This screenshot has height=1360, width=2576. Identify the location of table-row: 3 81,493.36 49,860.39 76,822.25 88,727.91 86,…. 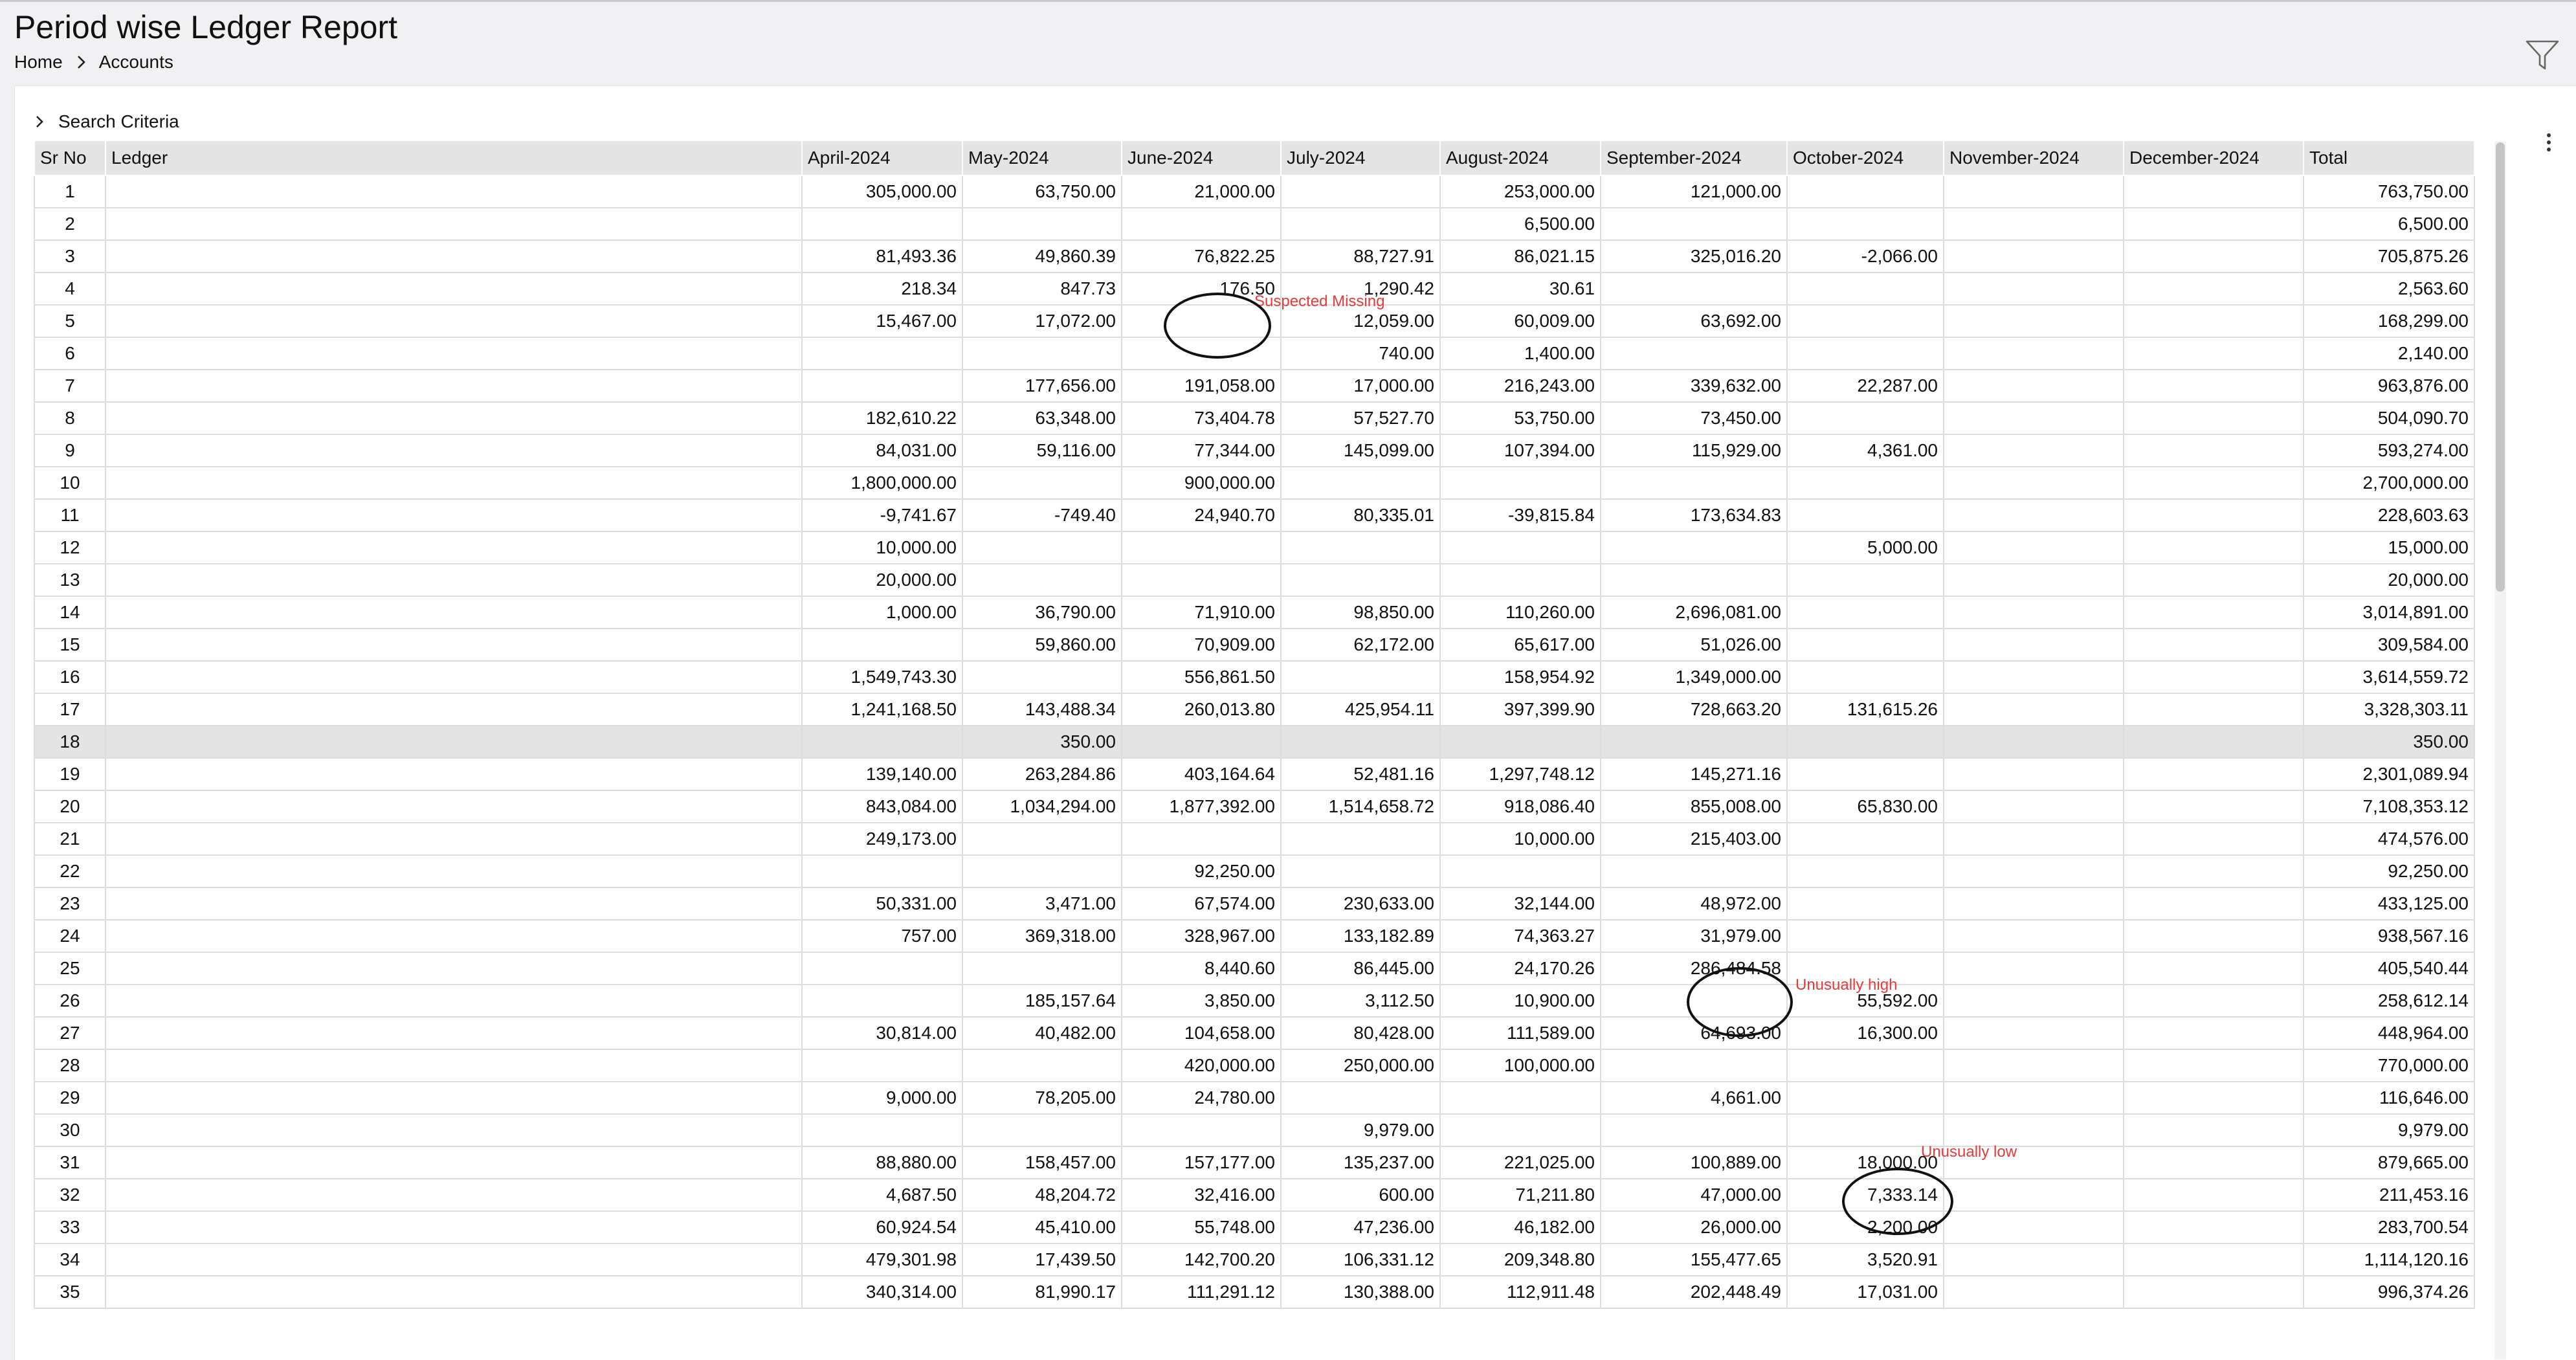
(1254, 256).